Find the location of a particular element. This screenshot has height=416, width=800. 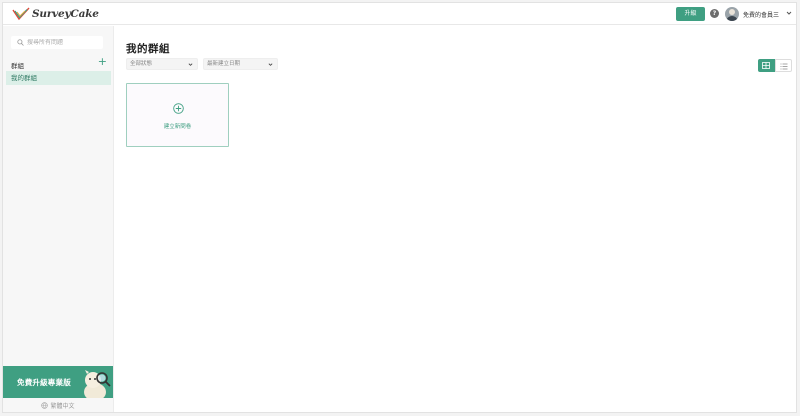

user-name: 免費的會員三 is located at coordinates (761, 14).